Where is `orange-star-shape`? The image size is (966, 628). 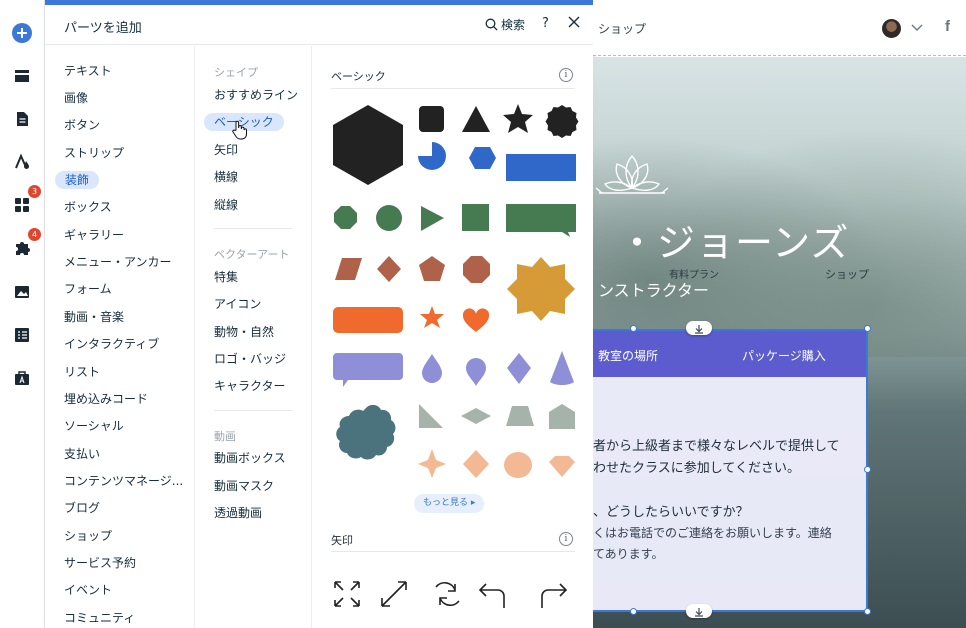 orange-star-shape is located at coordinates (432, 317).